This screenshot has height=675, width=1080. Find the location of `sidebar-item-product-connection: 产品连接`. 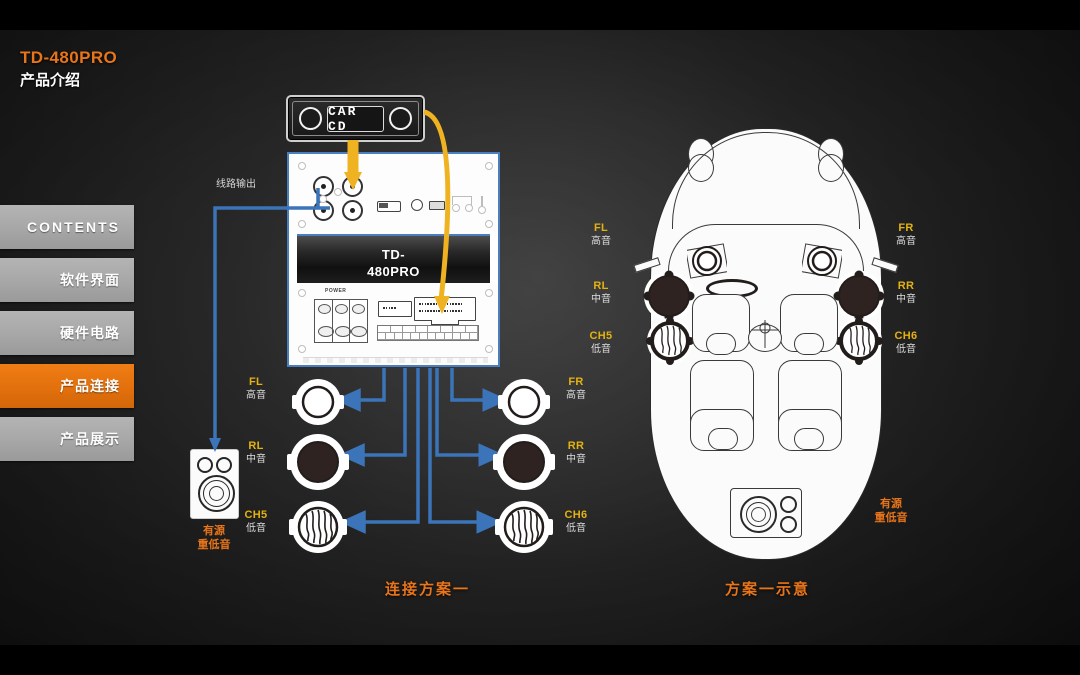

sidebar-item-product-connection: 产品连接 is located at coordinates (67, 386).